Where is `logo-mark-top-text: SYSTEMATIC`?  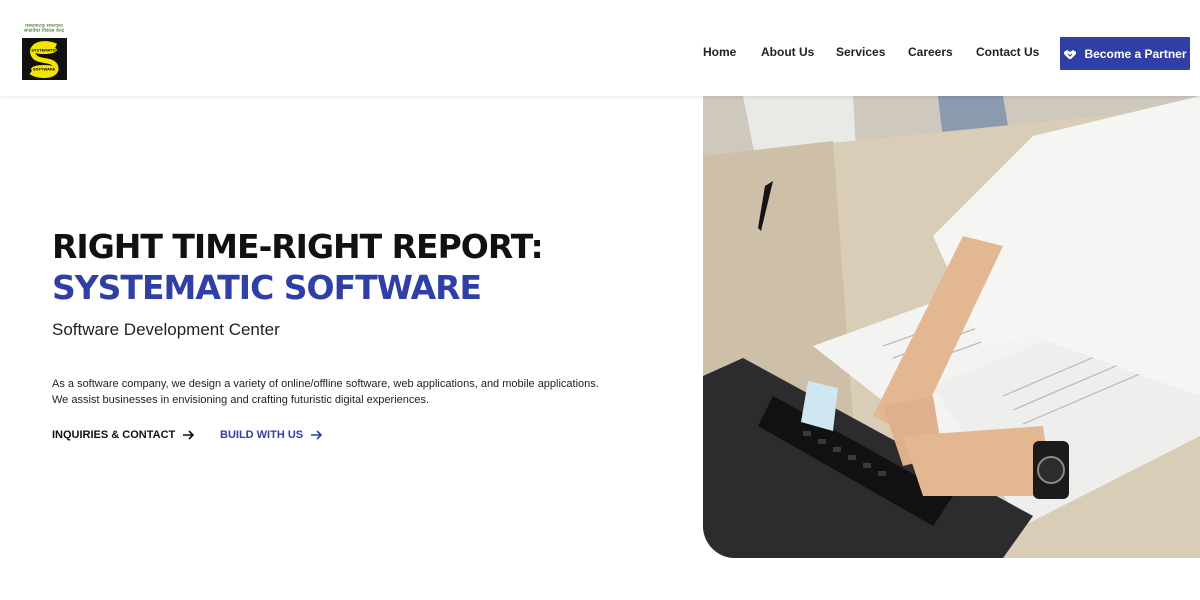
logo-mark-top-text: SYSTEMATIC is located at coordinates (44, 51).